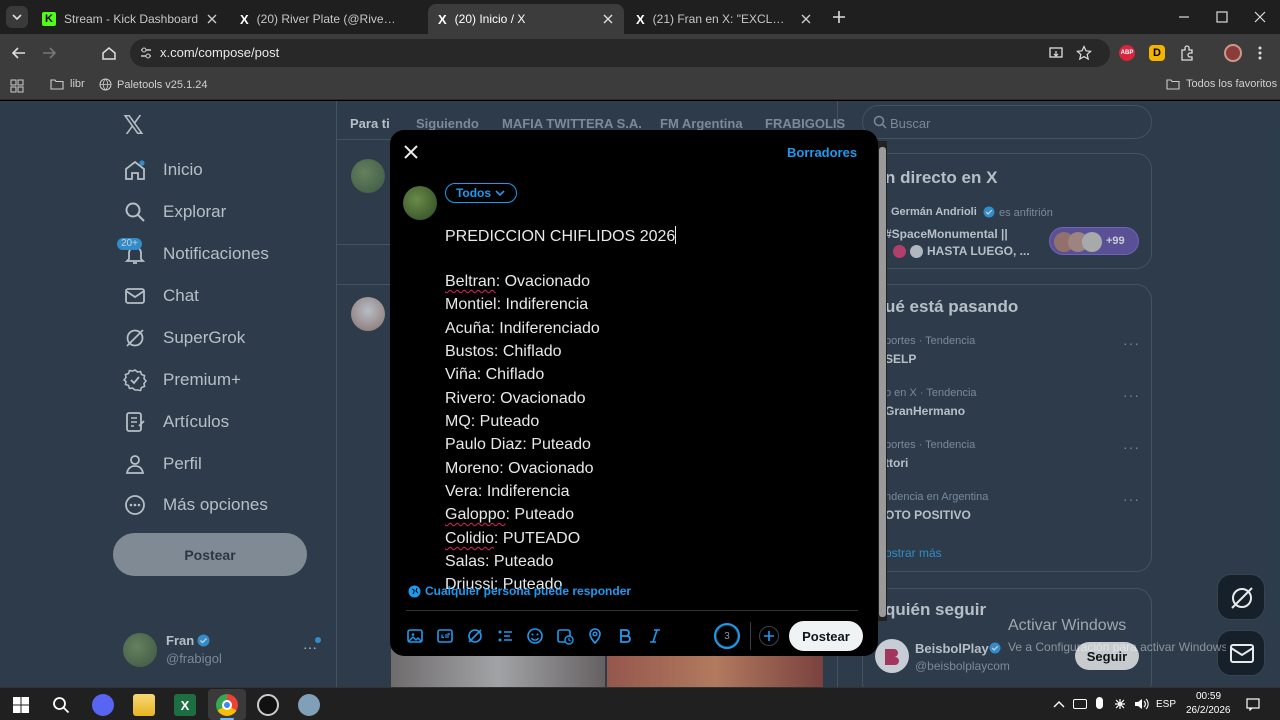 Image resolution: width=1280 pixels, height=720 pixels. What do you see at coordinates (1166, 704) in the screenshot?
I see `input-language: ESP` at bounding box center [1166, 704].